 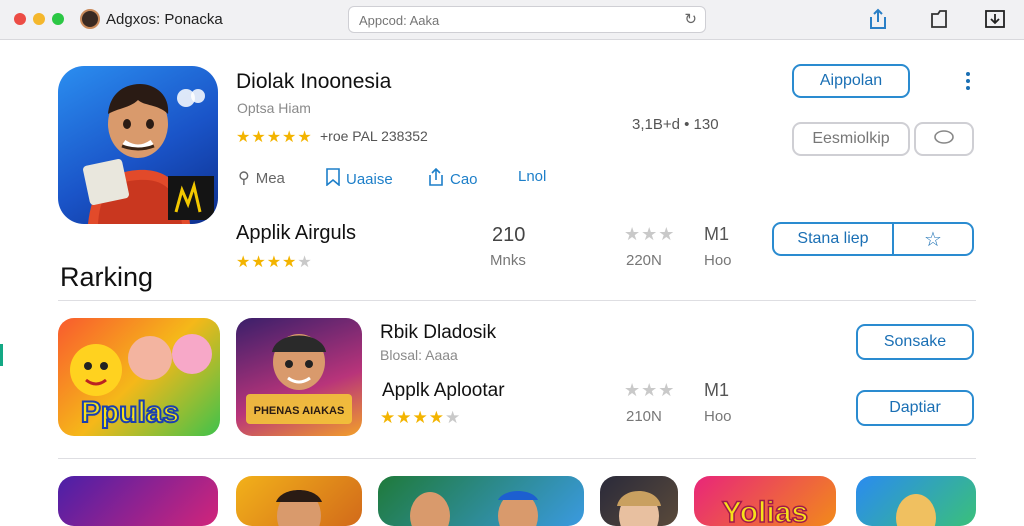 What do you see at coordinates (915, 408) in the screenshot?
I see `ranked-app-2-button: Daptiar` at bounding box center [915, 408].